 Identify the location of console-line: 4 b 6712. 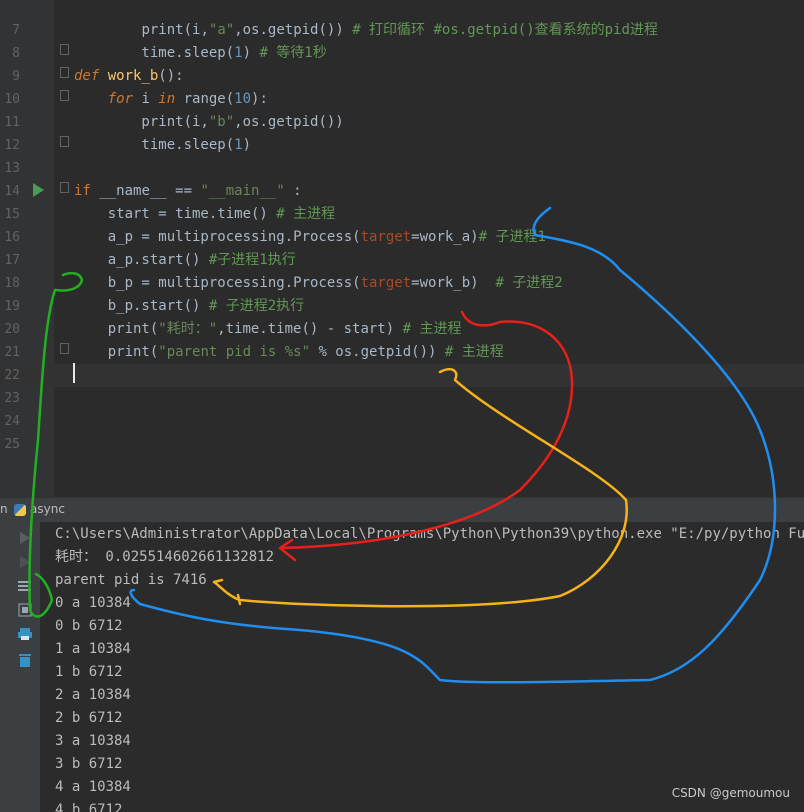
(89, 807).